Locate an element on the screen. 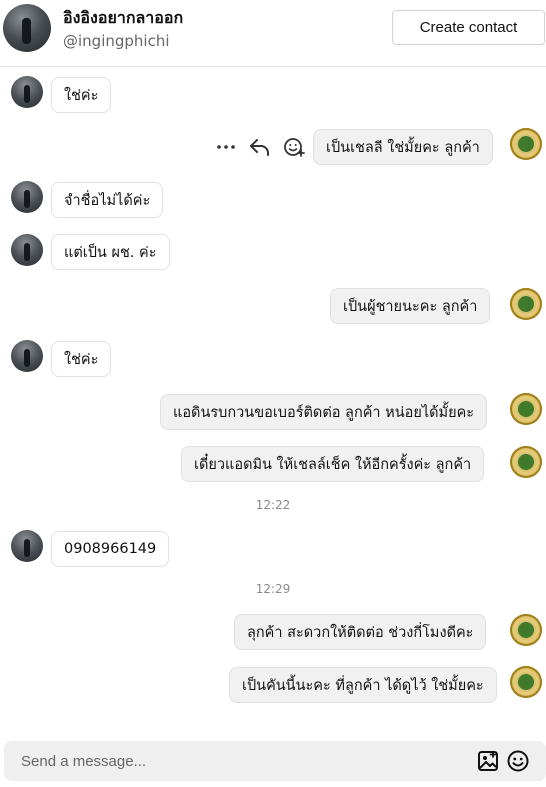 This screenshot has height=787, width=546. message-input is located at coordinates (234, 761).